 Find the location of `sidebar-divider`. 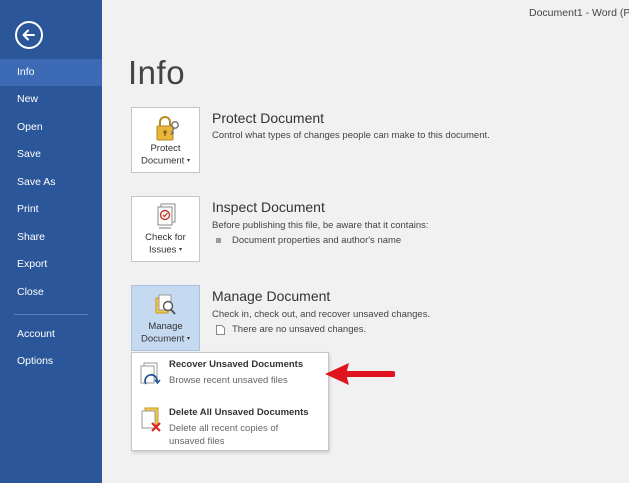

sidebar-divider is located at coordinates (51, 314).